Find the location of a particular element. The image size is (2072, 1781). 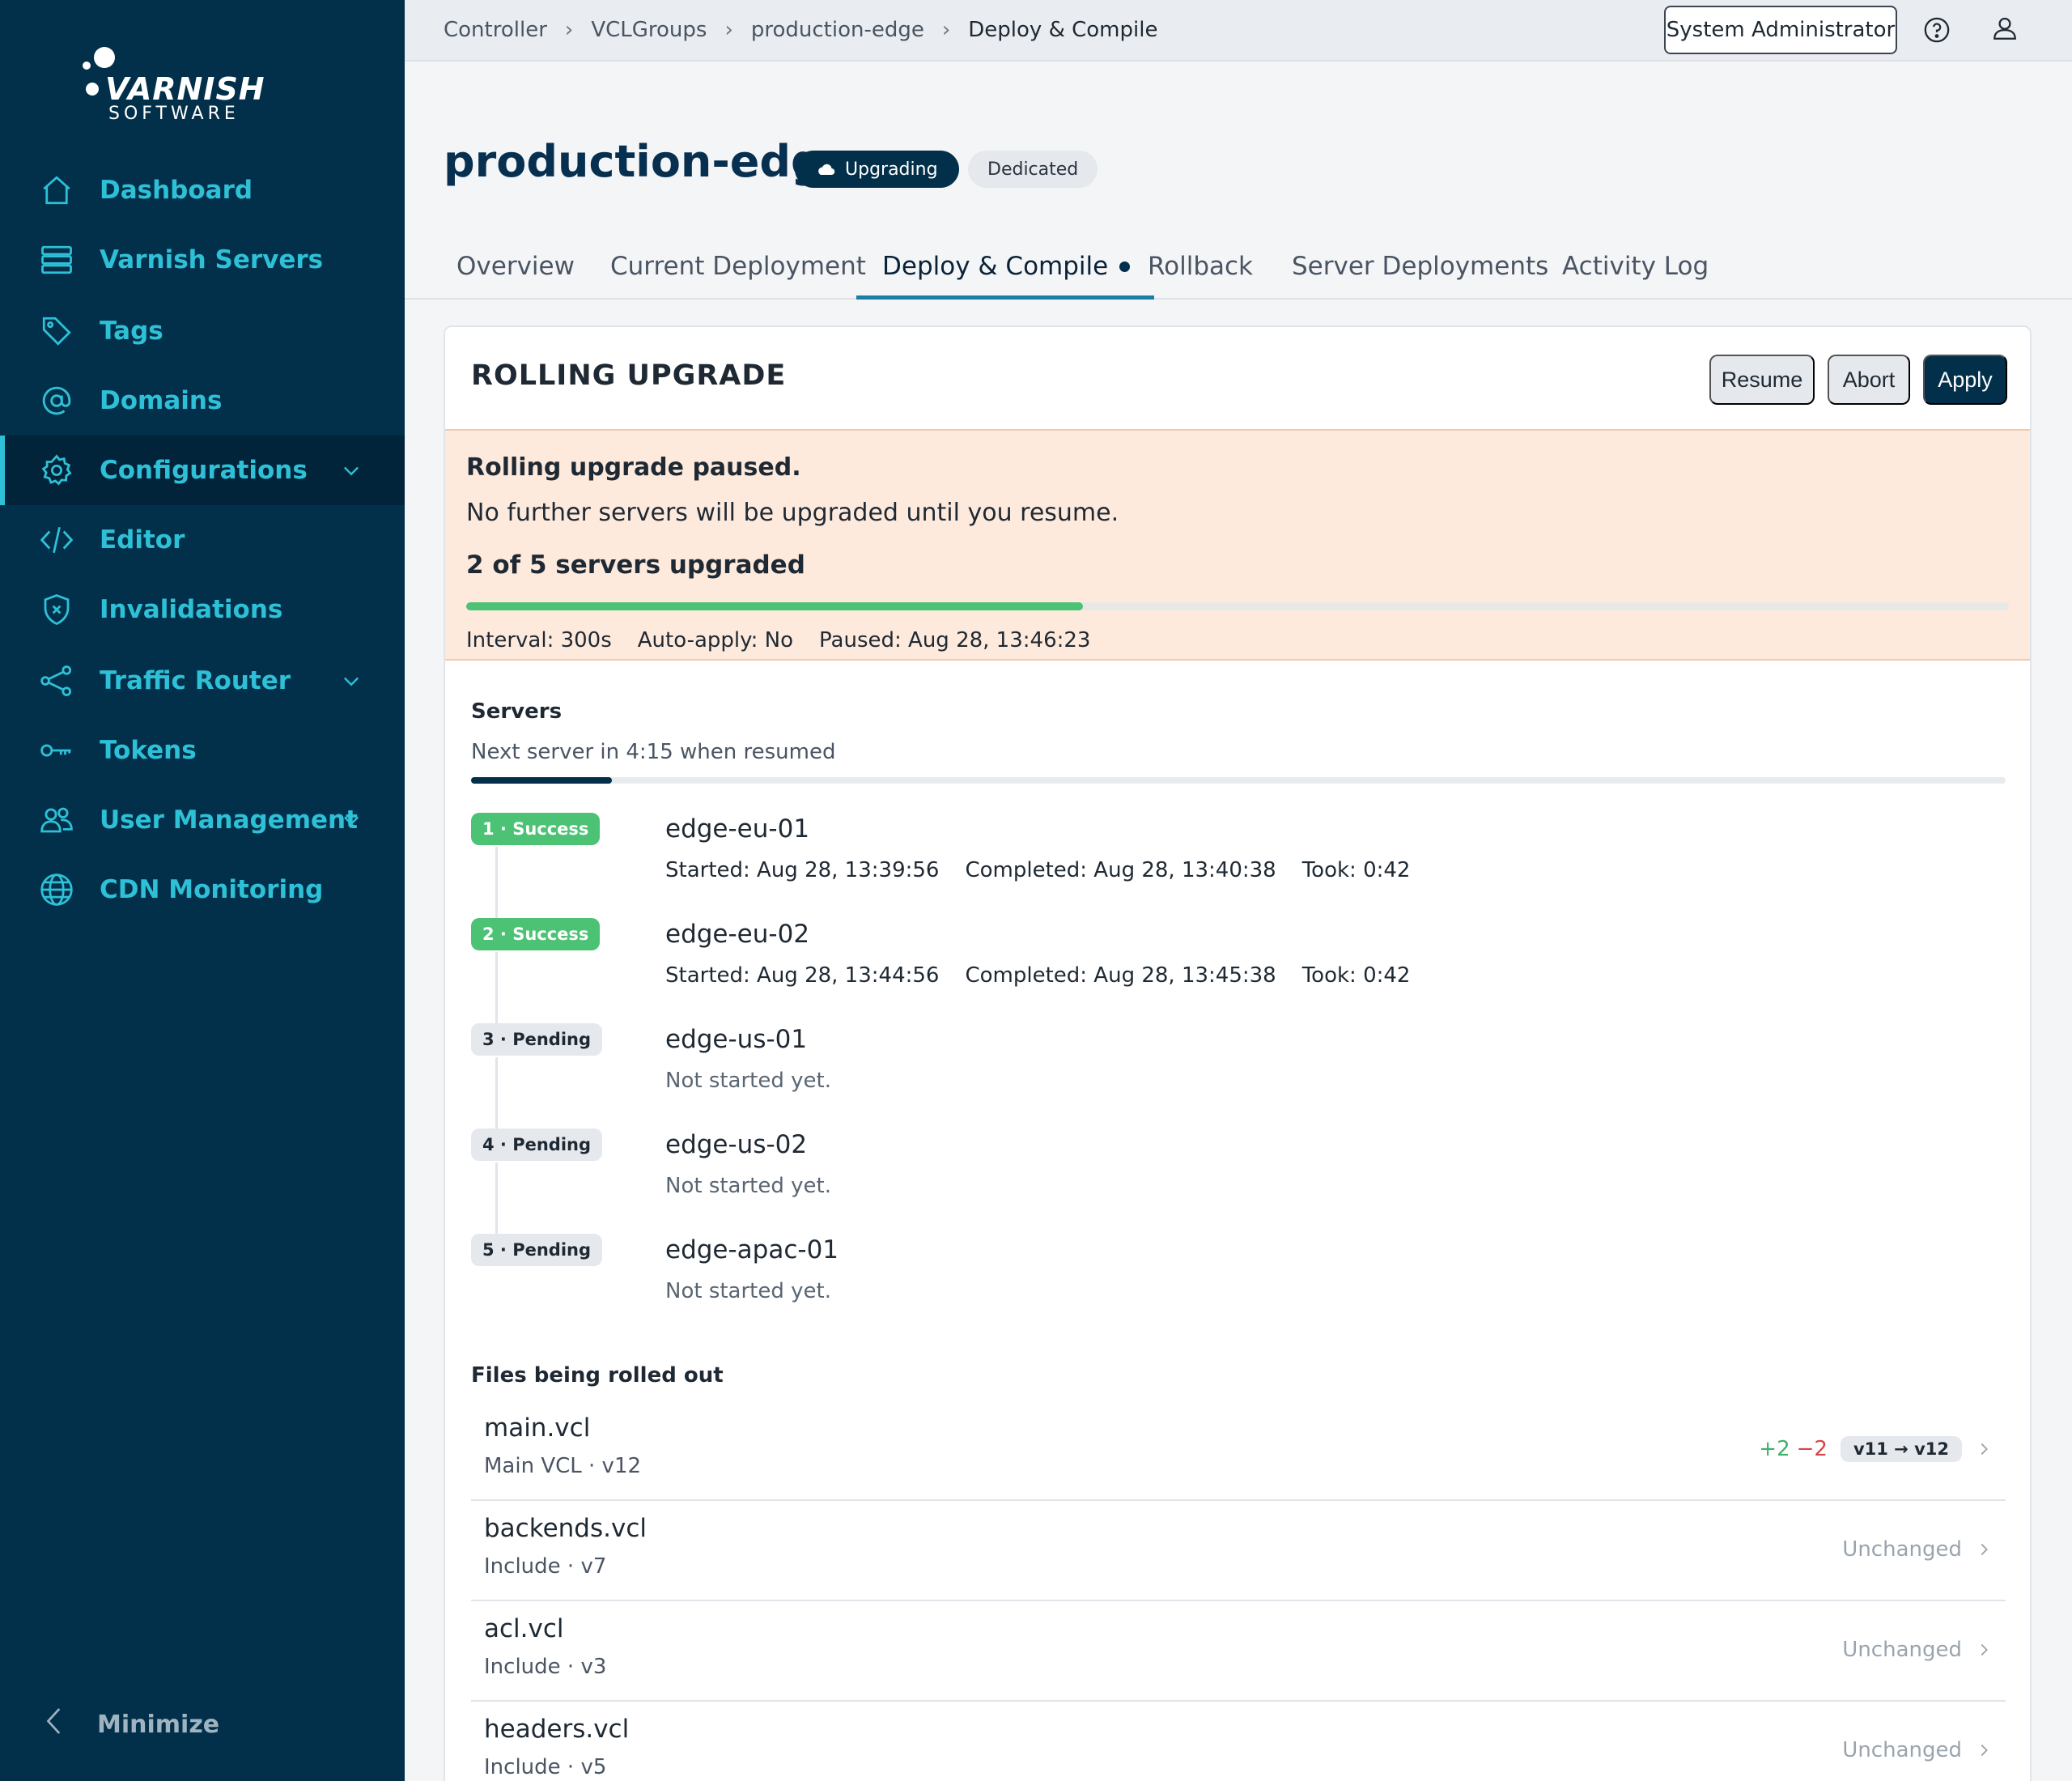

server-name: edge-eu-02 is located at coordinates (737, 935).